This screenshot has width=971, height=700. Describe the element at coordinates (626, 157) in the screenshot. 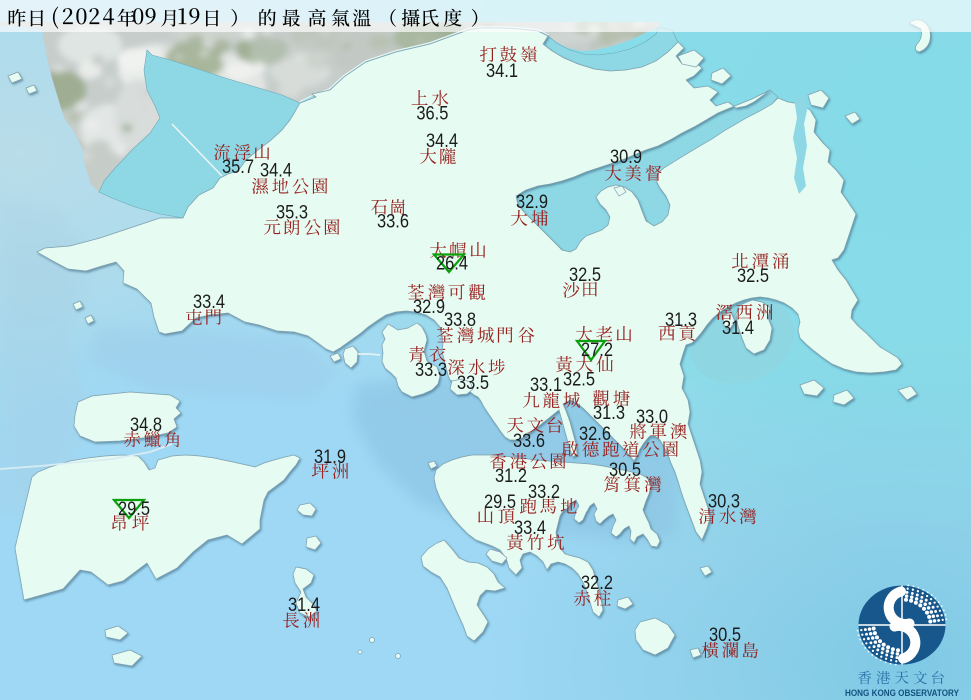

I see `svg-text: 30.9` at that location.